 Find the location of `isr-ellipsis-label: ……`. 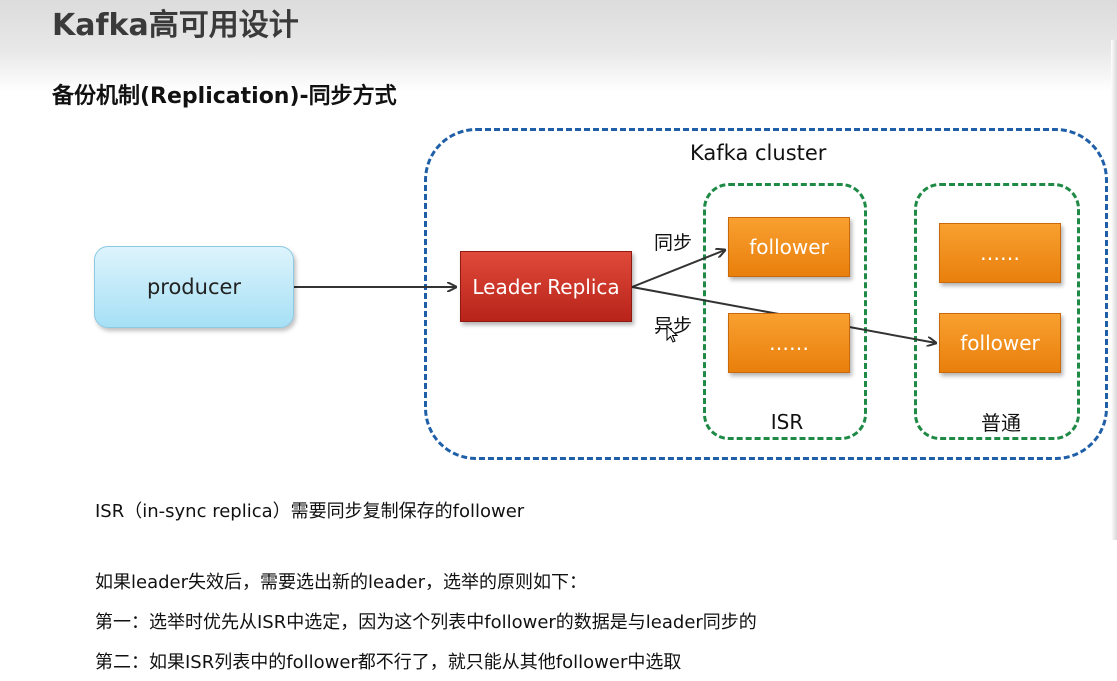

isr-ellipsis-label: …… is located at coordinates (789, 343).